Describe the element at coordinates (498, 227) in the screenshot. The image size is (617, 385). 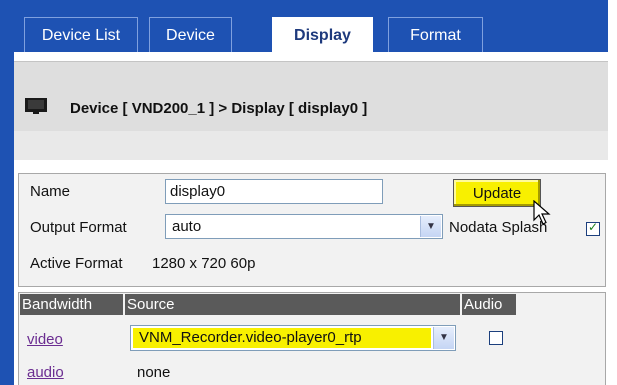
I see `nodata-splash-label: Nodata Splash` at that location.